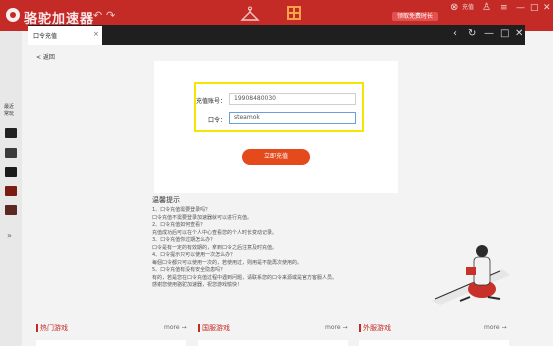 The image size is (553, 346). I want to click on tip-line: 1、口令充值需要登录吗？, so click(181, 210).